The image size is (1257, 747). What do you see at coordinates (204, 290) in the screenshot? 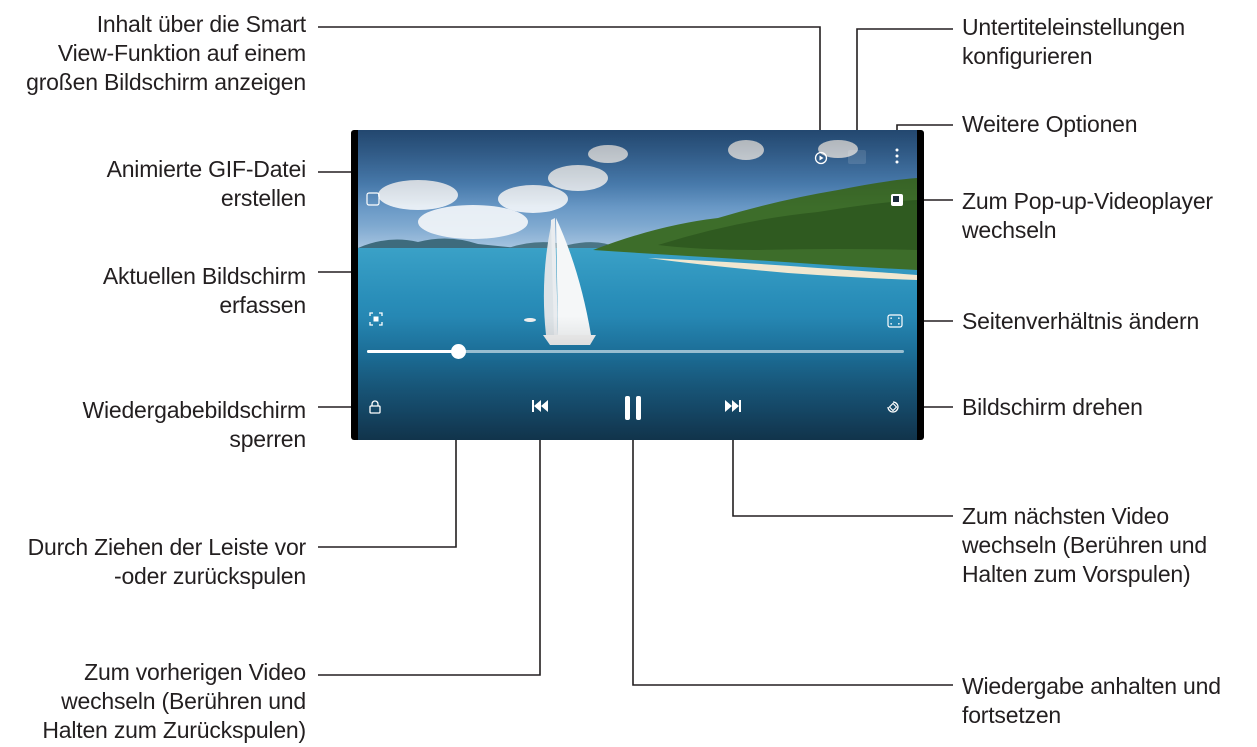
I see `callout-capture: Aktuellen Bildschirm erfassen` at bounding box center [204, 290].